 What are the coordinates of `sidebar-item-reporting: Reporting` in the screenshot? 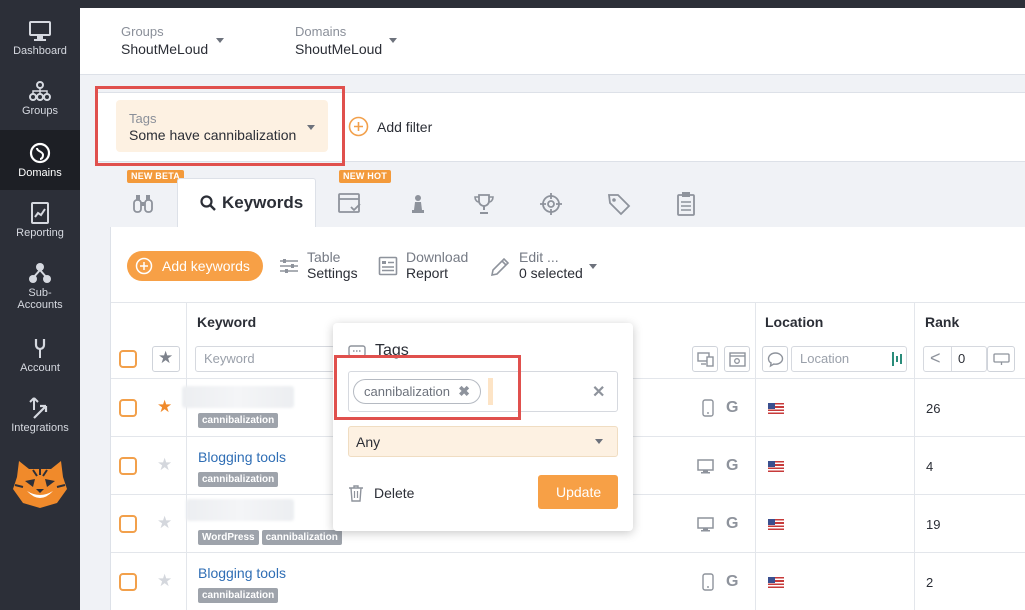 It's located at (40, 227).